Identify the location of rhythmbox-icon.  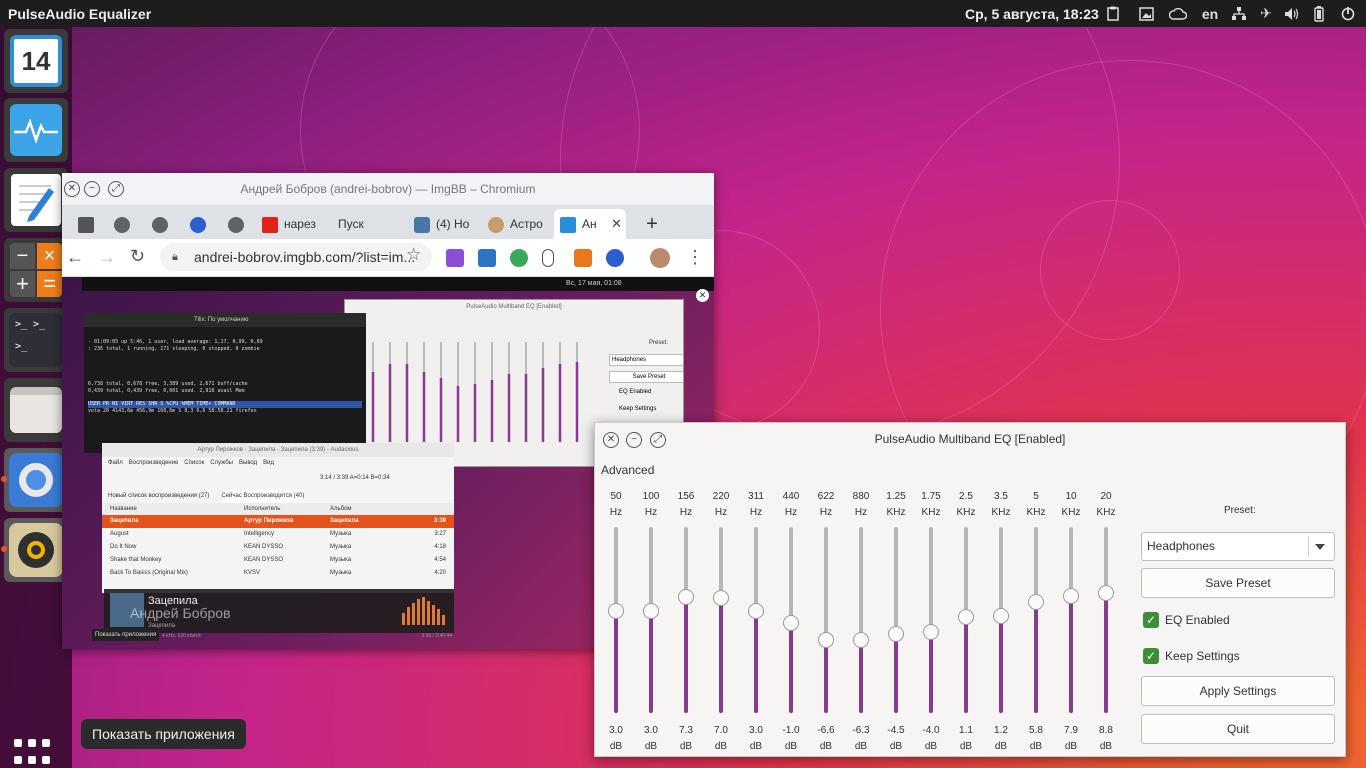
(34, 550).